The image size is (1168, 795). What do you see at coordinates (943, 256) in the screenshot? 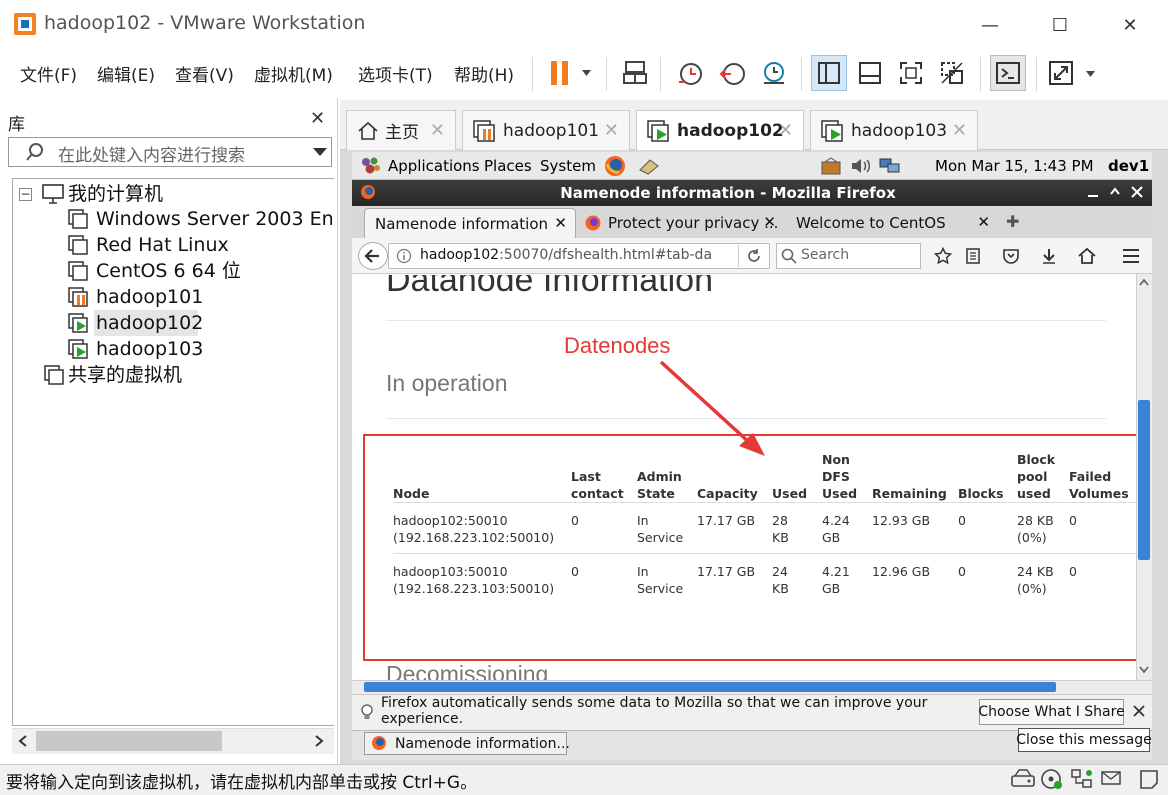
I see `bookmark-star-icon` at bounding box center [943, 256].